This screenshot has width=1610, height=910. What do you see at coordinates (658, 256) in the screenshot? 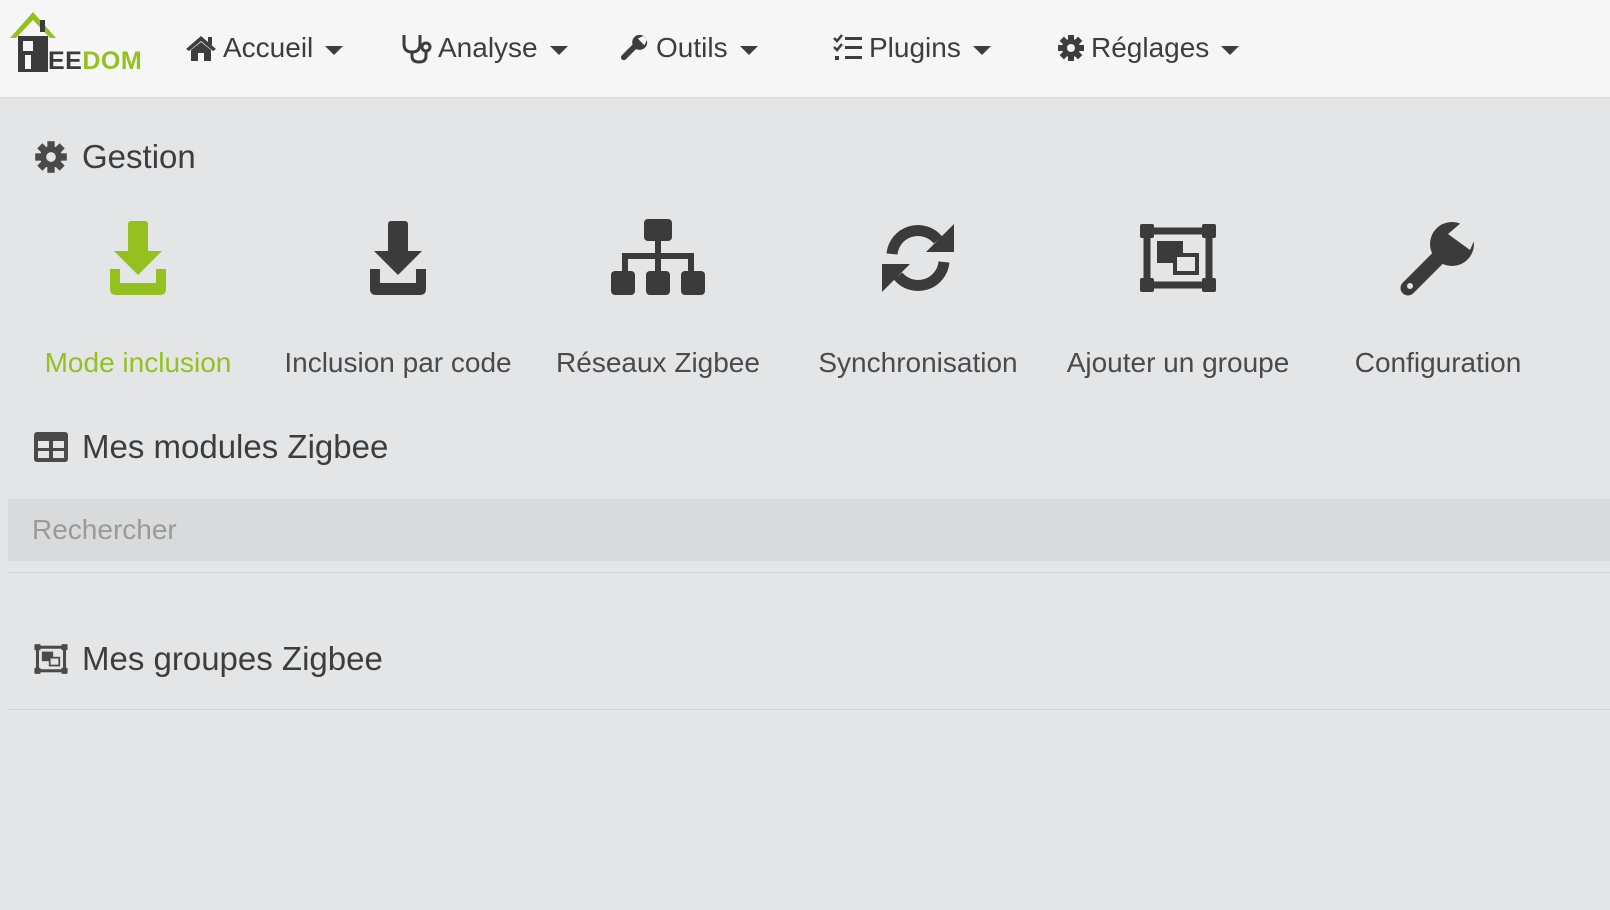
I see `sitemap-icon` at bounding box center [658, 256].